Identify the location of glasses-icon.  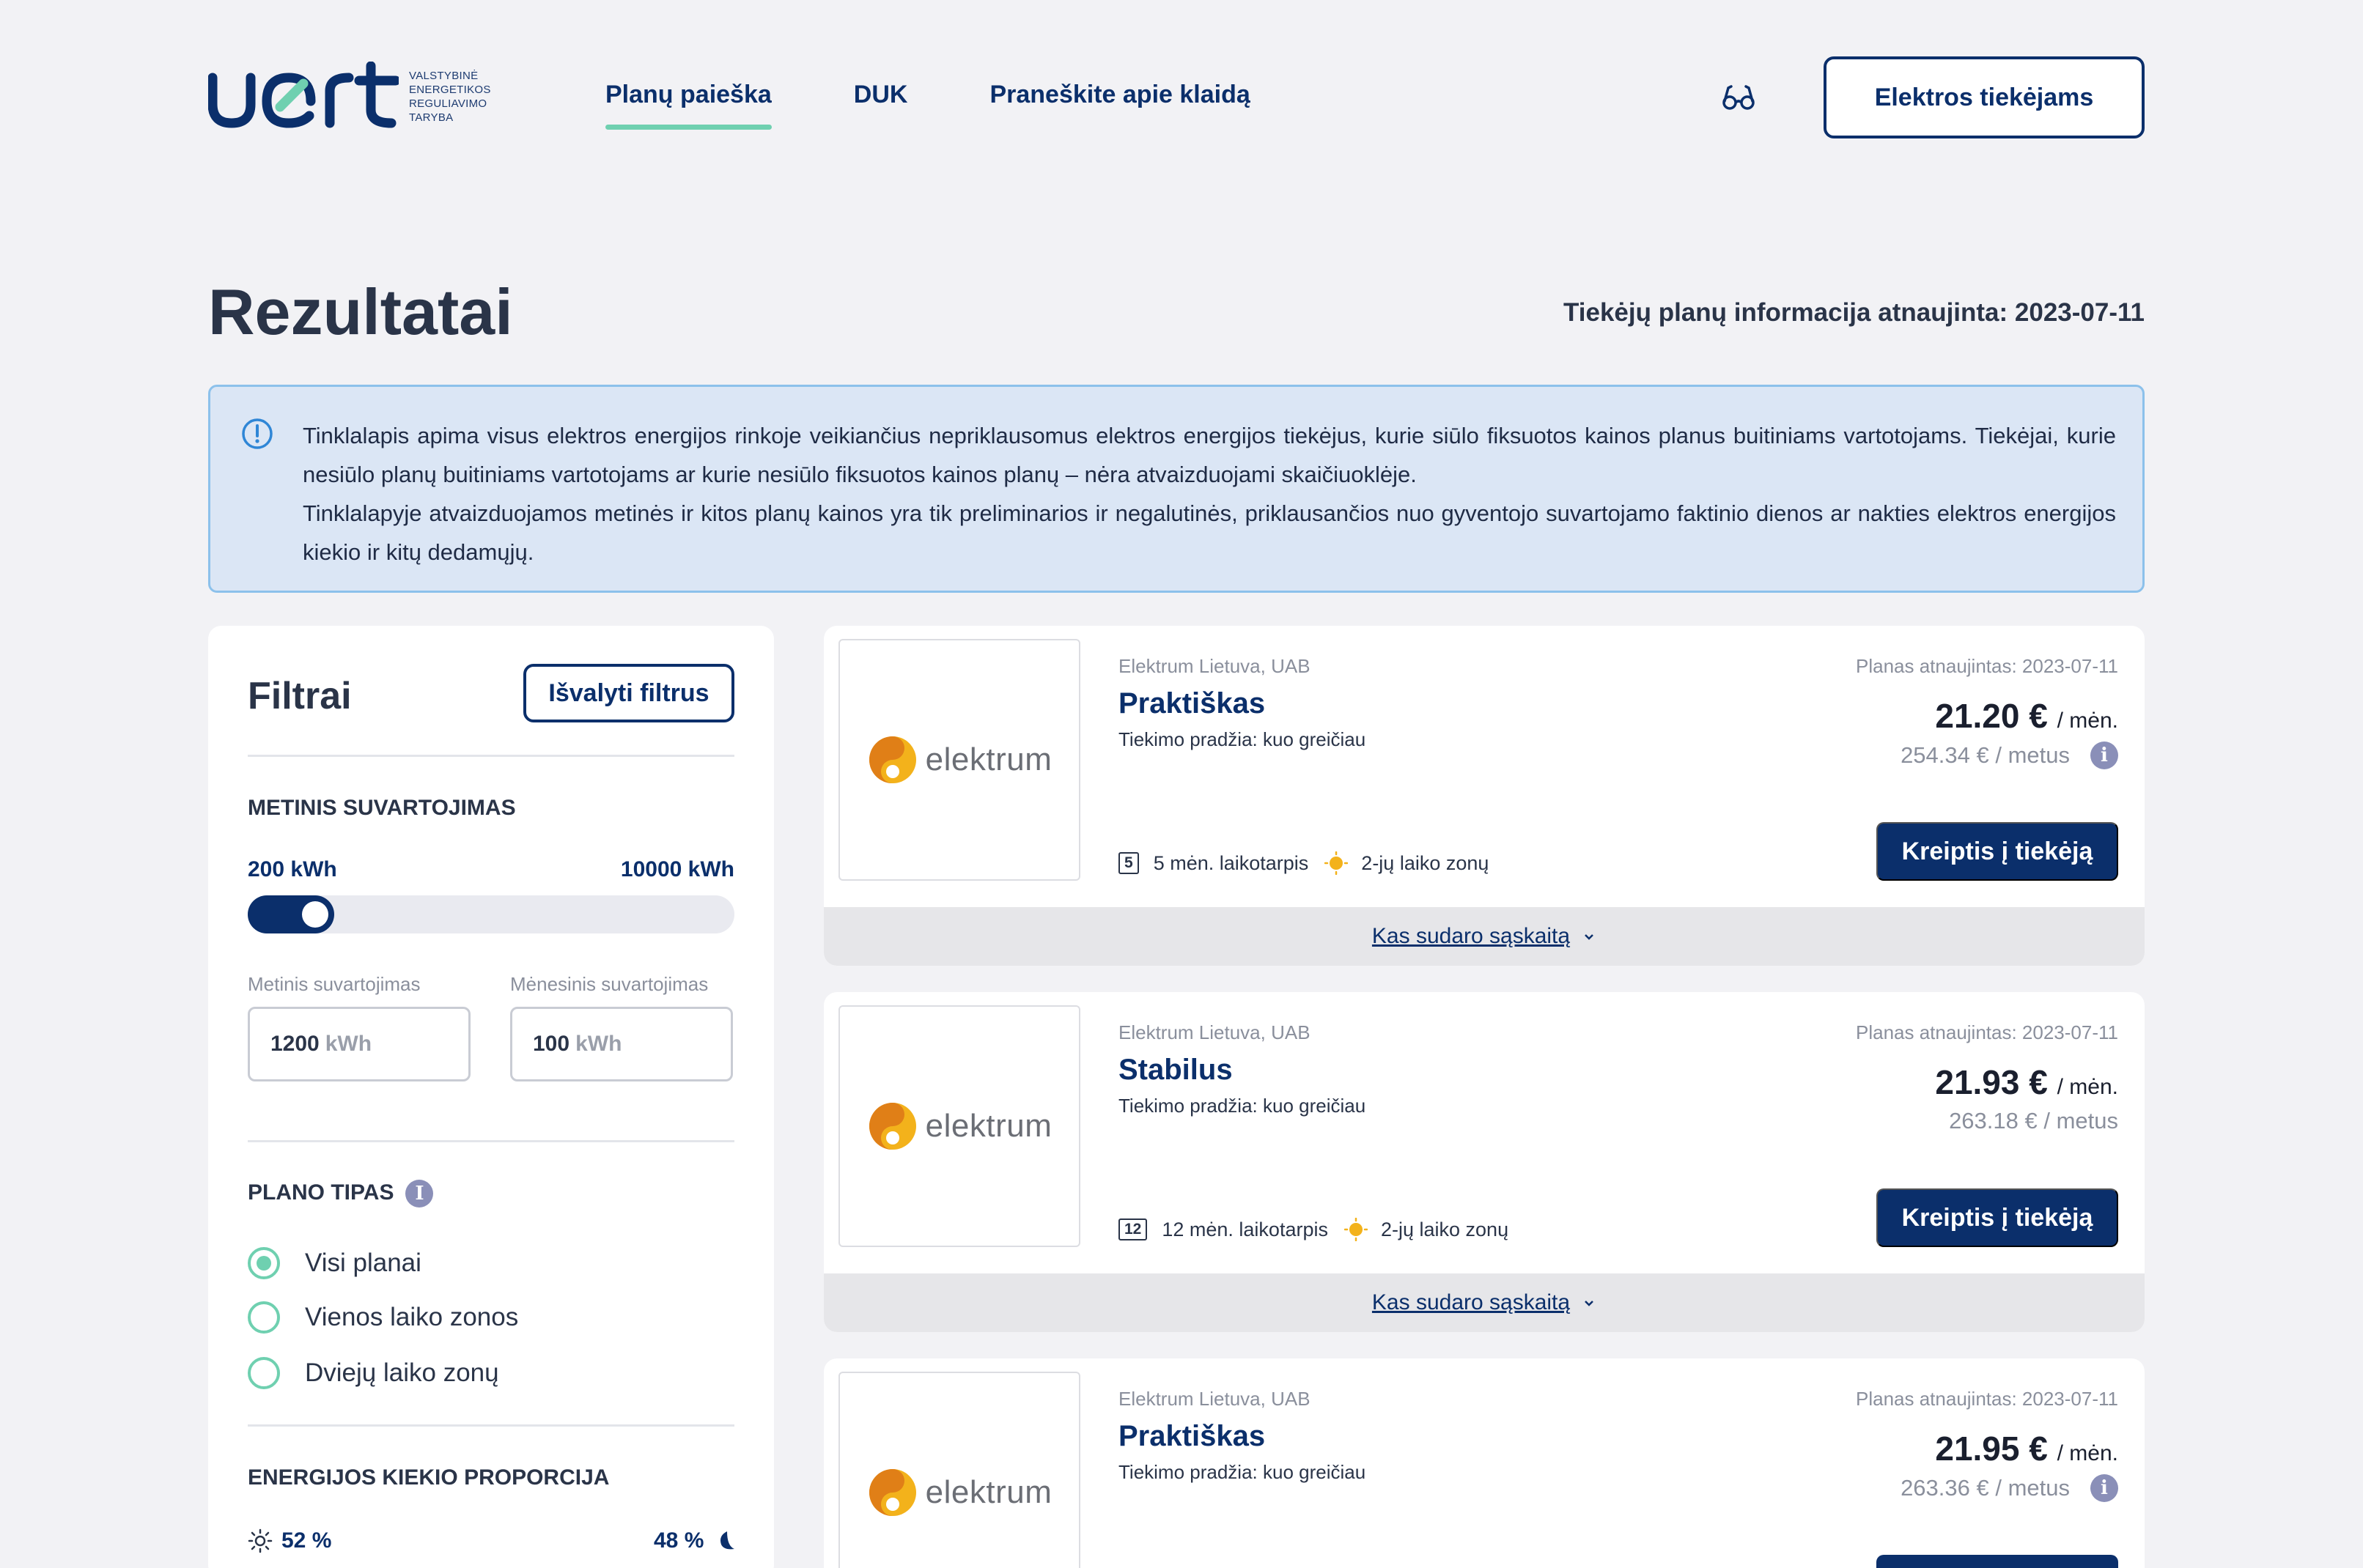
(1739, 98).